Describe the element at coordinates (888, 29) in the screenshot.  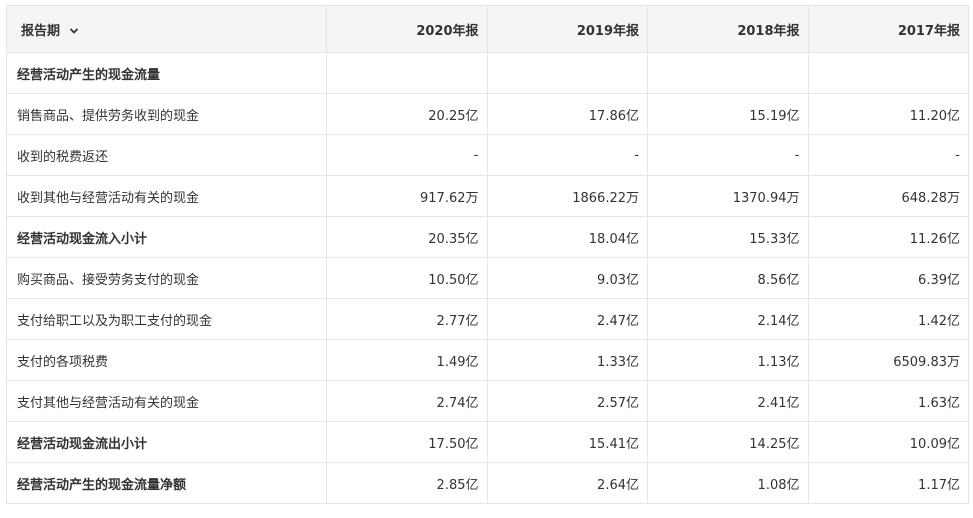
I see `year-header-2017: 2017年报` at that location.